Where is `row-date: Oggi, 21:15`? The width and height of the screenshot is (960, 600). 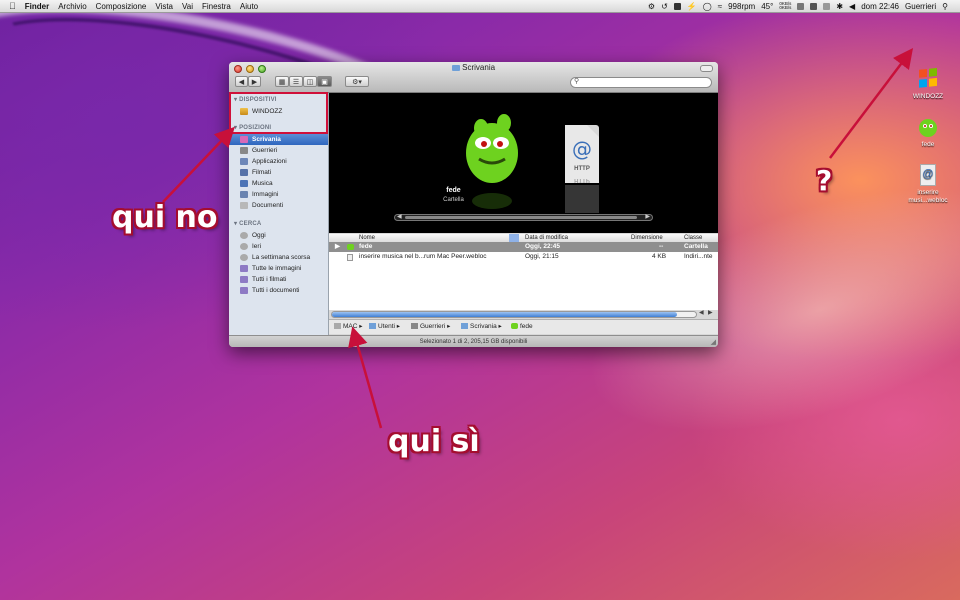
row-date: Oggi, 21:15 is located at coordinates (542, 256).